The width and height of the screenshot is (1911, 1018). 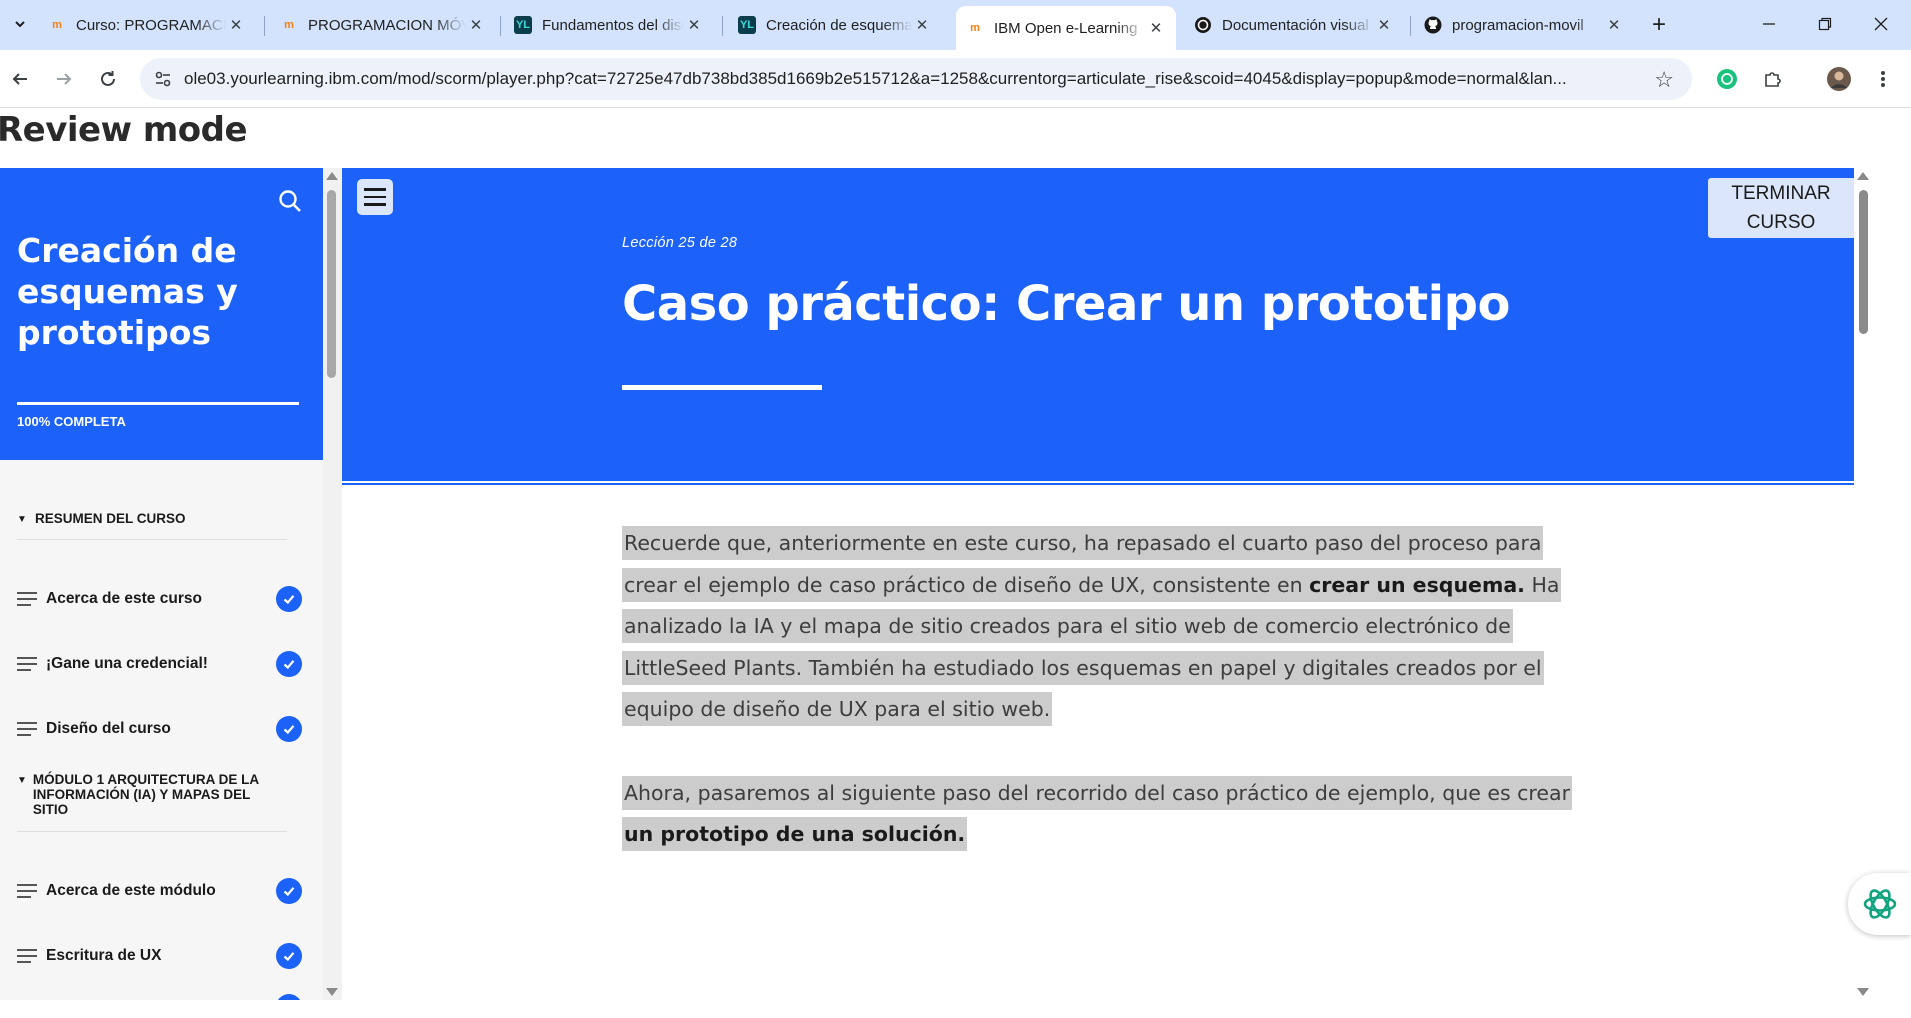 I want to click on sidebar-item-label: ¡Gane una credencial!, so click(x=127, y=663).